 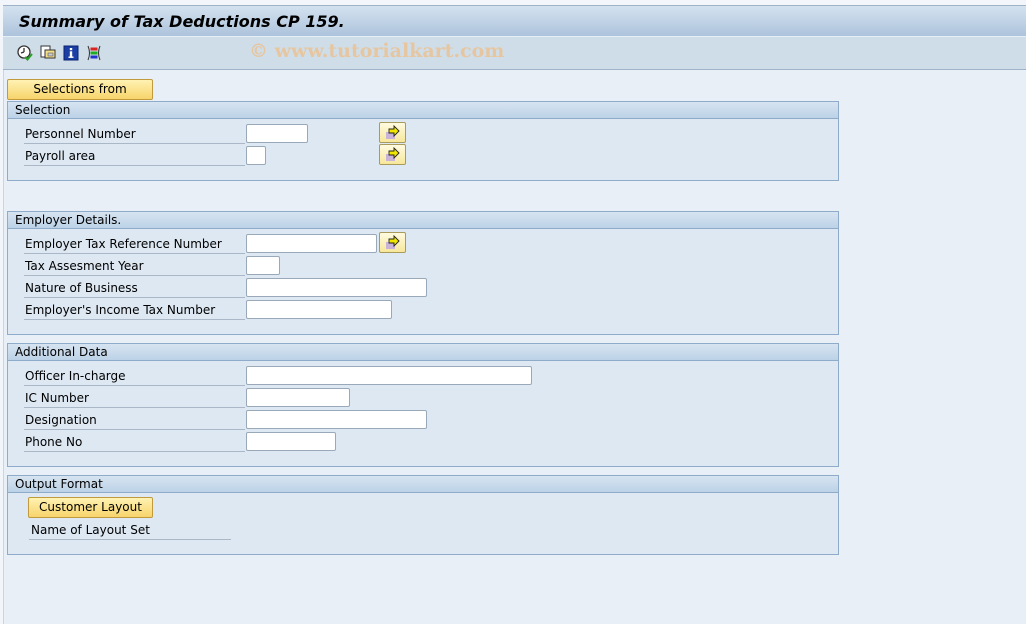 What do you see at coordinates (423, 243) in the screenshot?
I see `employer-tax-ref-row: Employer Tax Reference Number` at bounding box center [423, 243].